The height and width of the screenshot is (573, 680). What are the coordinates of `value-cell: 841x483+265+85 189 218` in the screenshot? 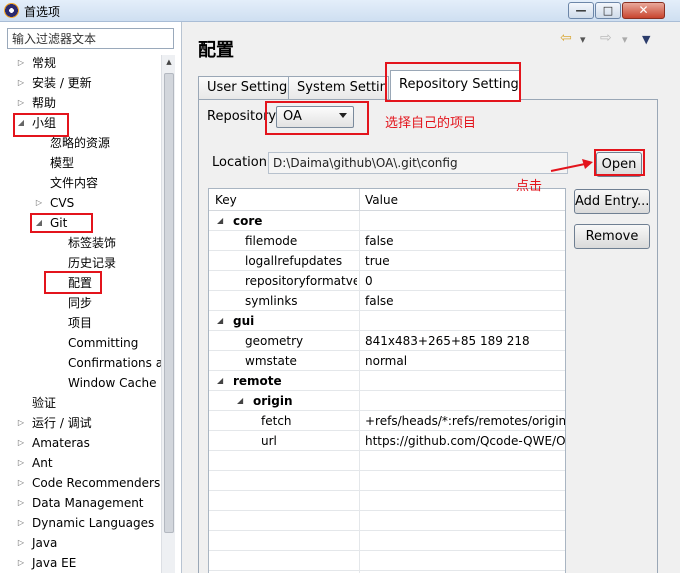 It's located at (447, 341).